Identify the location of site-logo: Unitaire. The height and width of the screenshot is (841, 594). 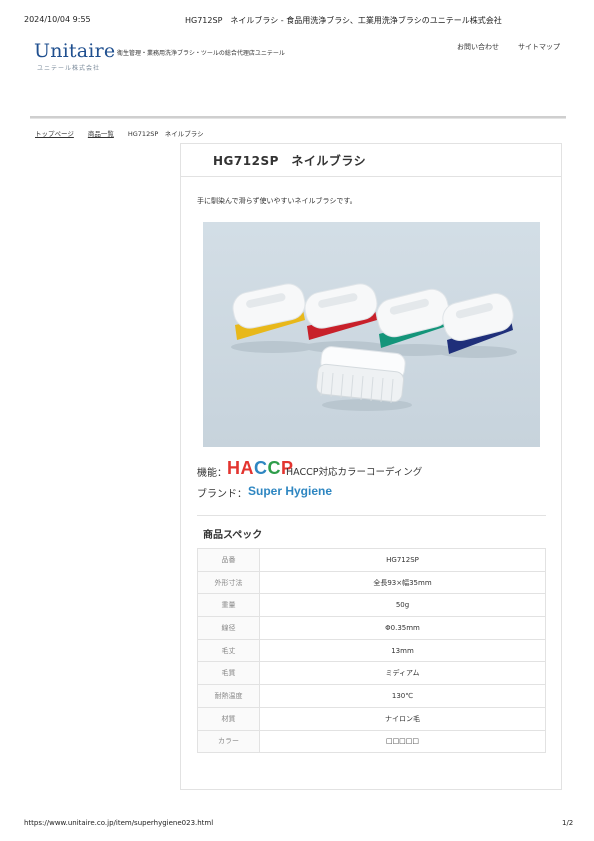
(74, 51).